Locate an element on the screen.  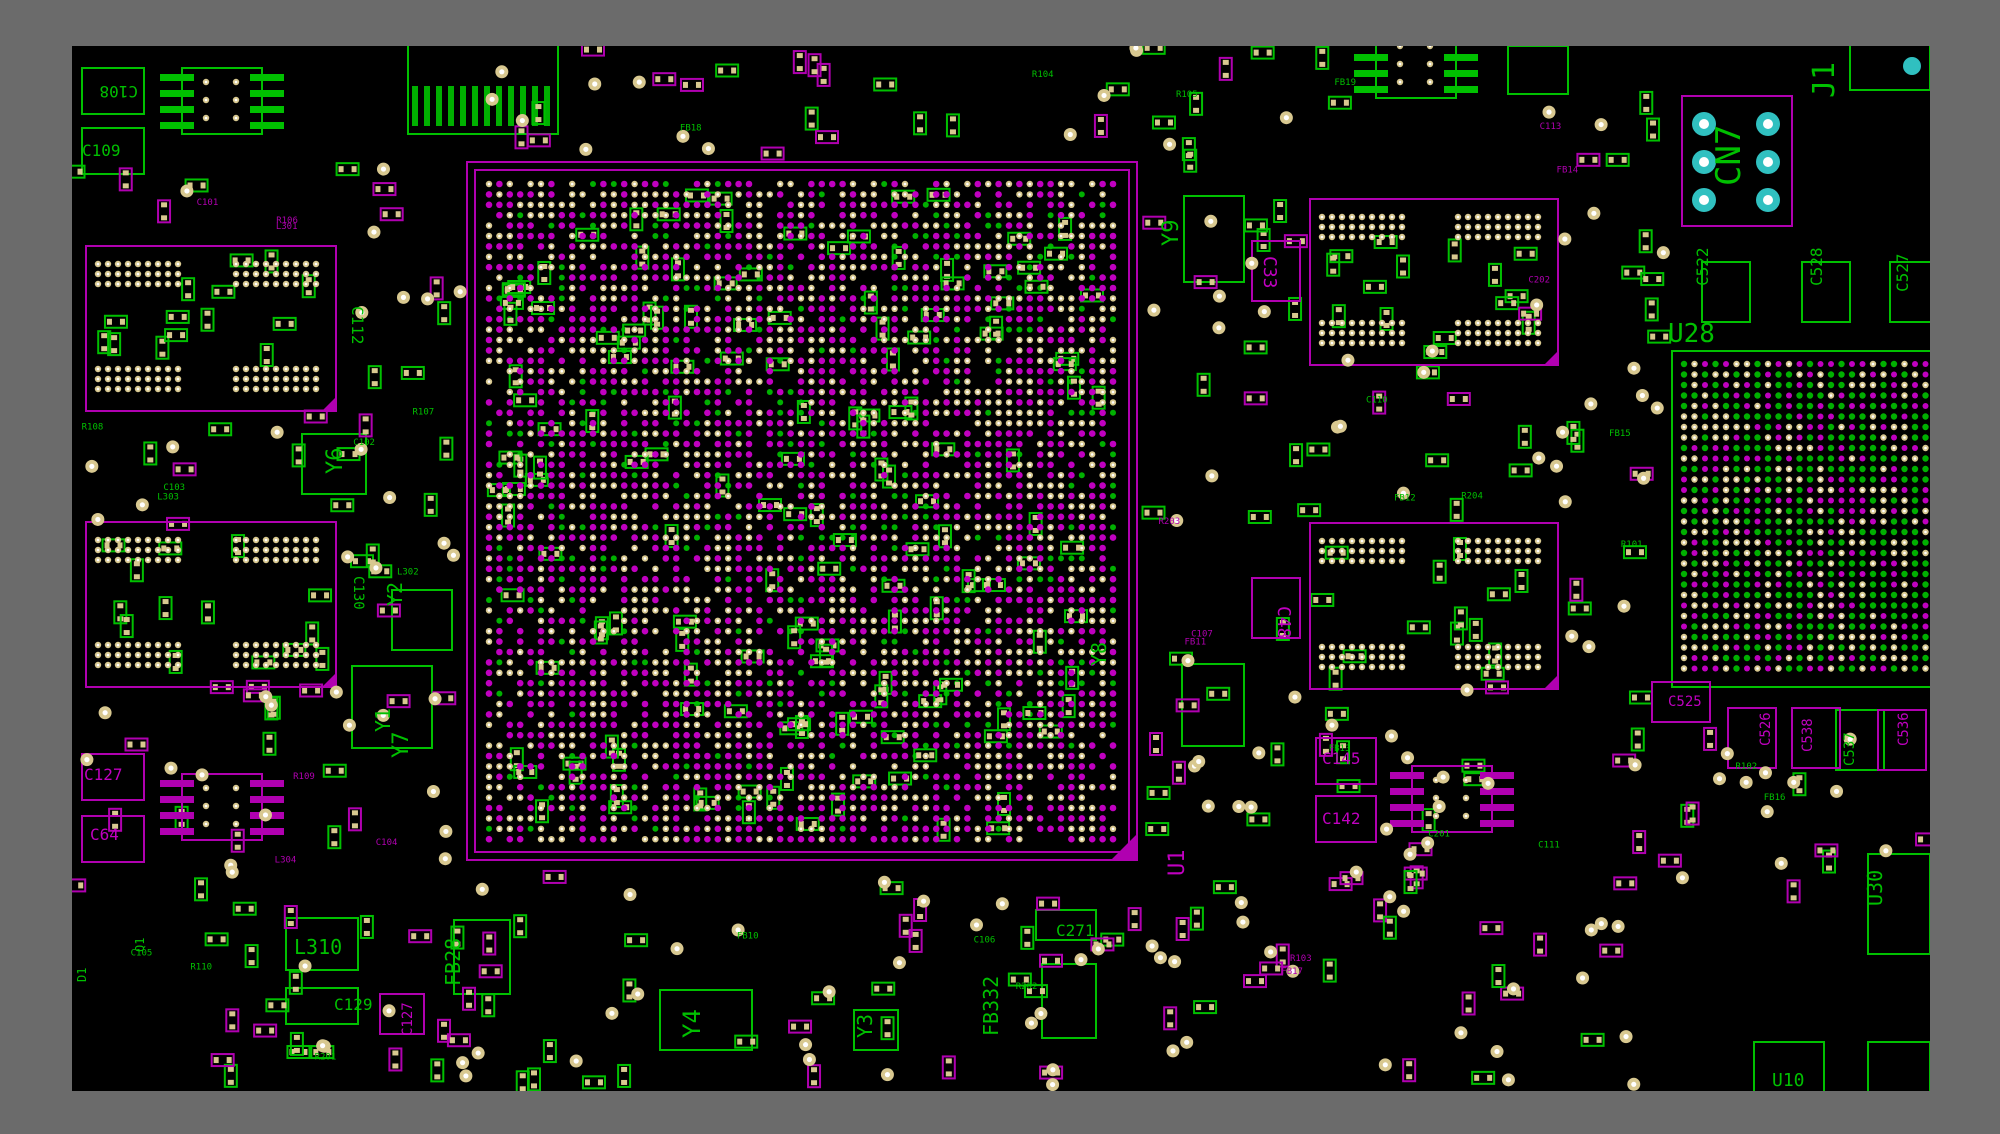
through-hole is located at coordinates (1704, 124).